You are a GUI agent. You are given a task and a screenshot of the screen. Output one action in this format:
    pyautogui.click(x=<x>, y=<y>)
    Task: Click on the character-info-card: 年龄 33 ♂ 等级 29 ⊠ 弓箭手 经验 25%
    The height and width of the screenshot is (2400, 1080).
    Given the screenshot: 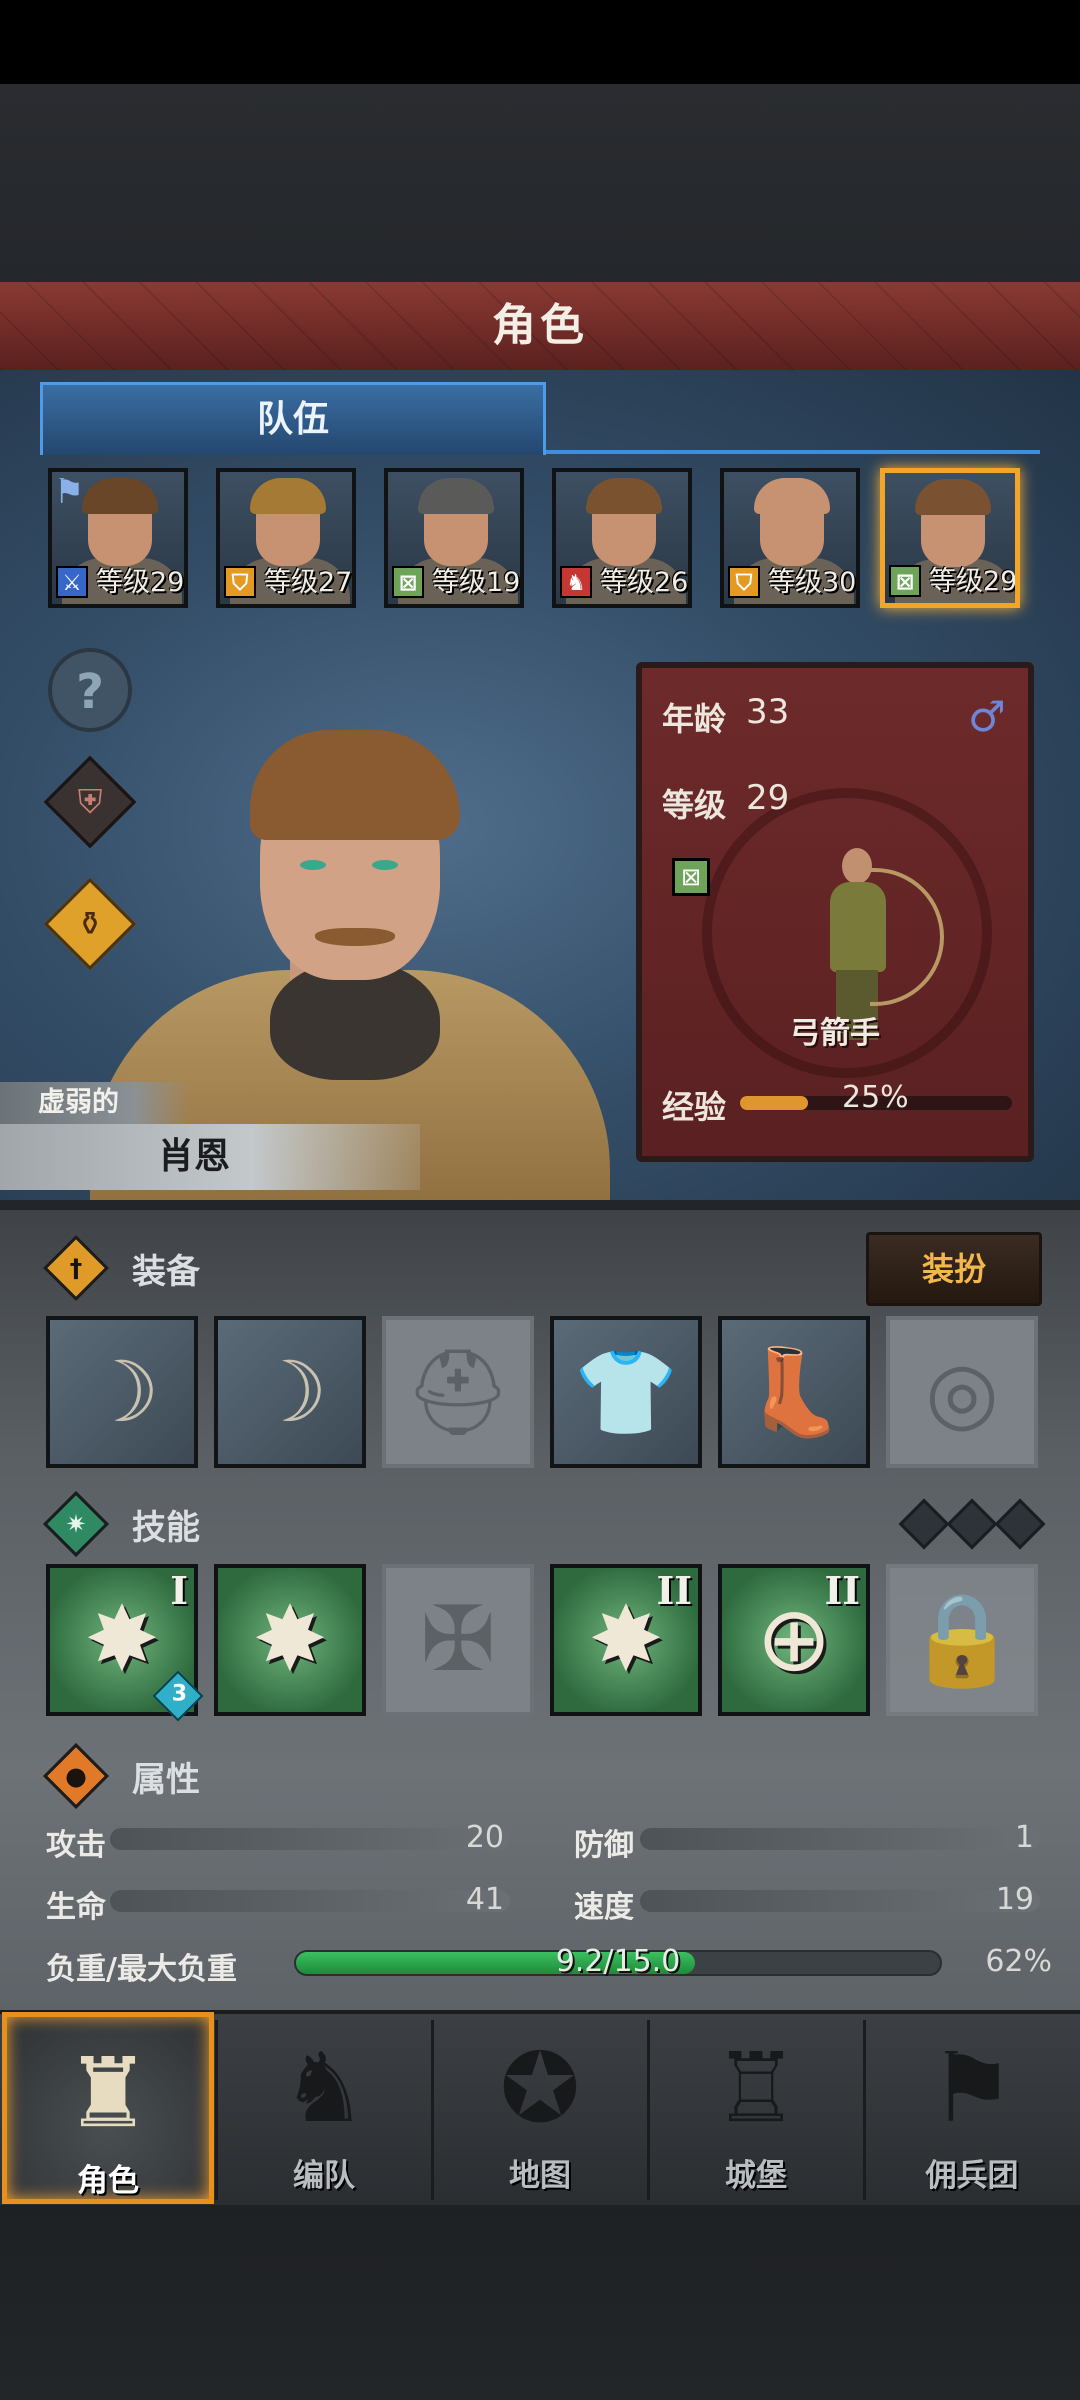 What is the action you would take?
    pyautogui.click(x=835, y=912)
    